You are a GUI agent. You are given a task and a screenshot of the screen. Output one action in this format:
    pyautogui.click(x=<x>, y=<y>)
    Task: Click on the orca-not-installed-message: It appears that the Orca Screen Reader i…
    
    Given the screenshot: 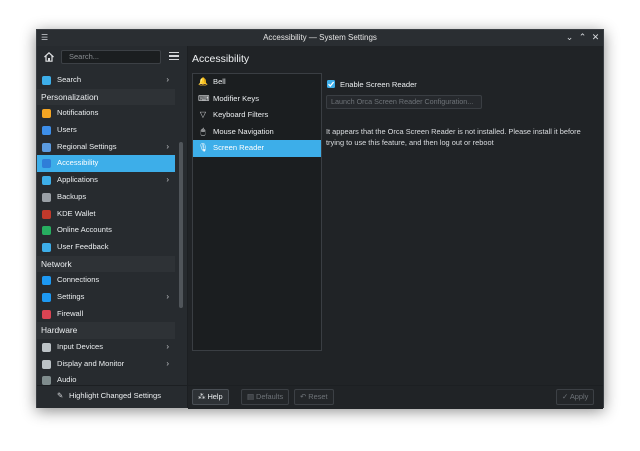 What is the action you would take?
    pyautogui.click(x=453, y=137)
    